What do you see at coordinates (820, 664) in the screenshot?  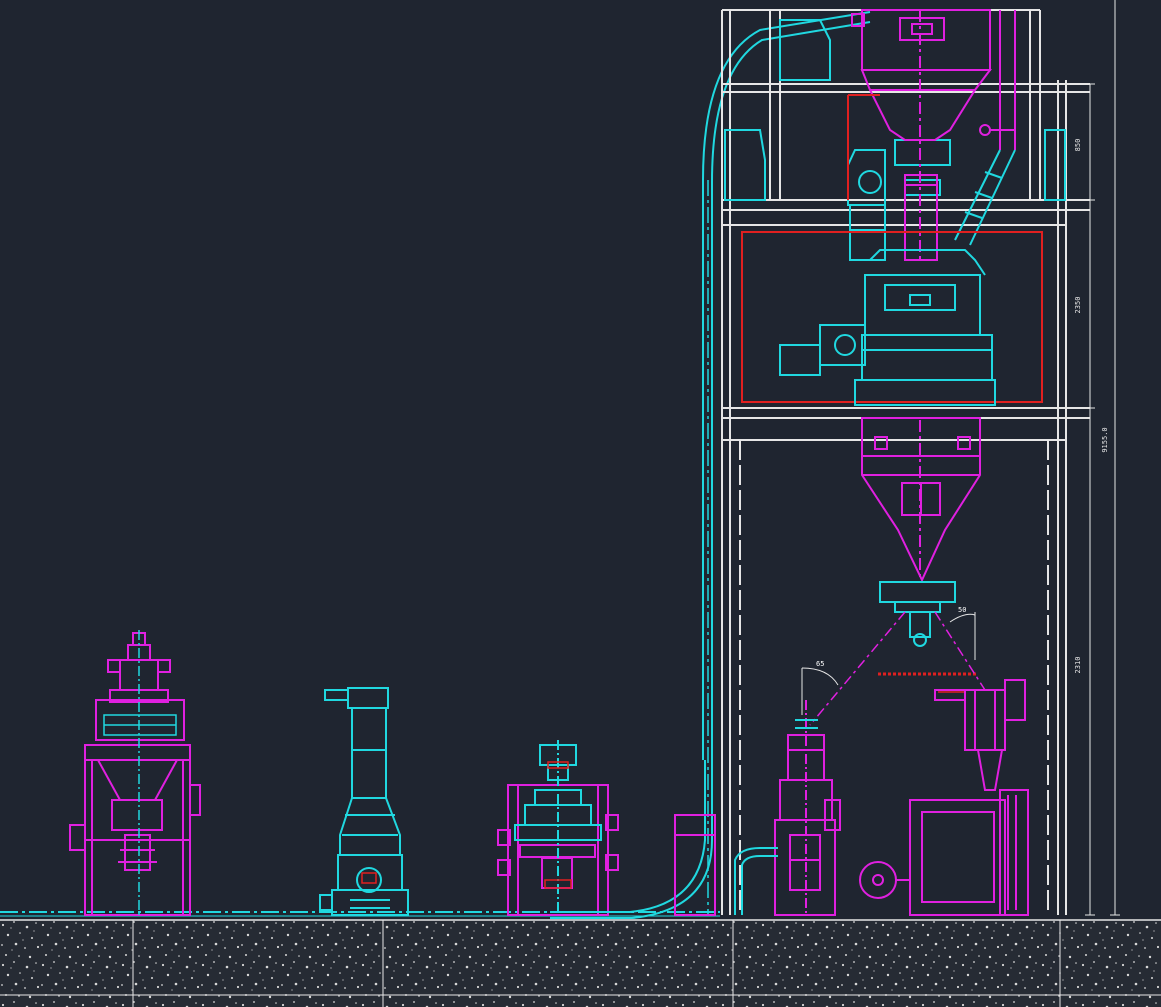 I see `angle-label-1: 65` at bounding box center [820, 664].